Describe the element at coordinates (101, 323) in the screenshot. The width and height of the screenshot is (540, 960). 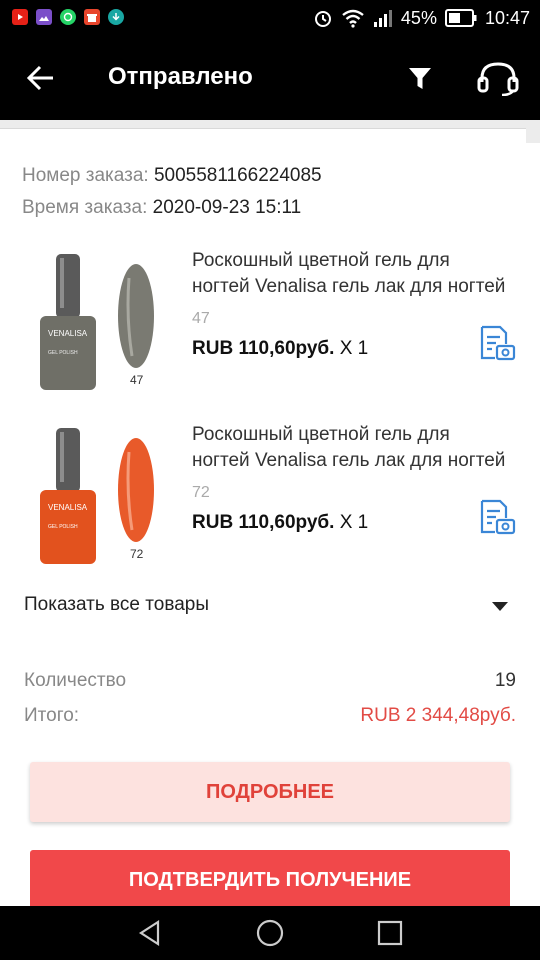
I see `product-image: VENALISA GEL POLISH 47` at that location.